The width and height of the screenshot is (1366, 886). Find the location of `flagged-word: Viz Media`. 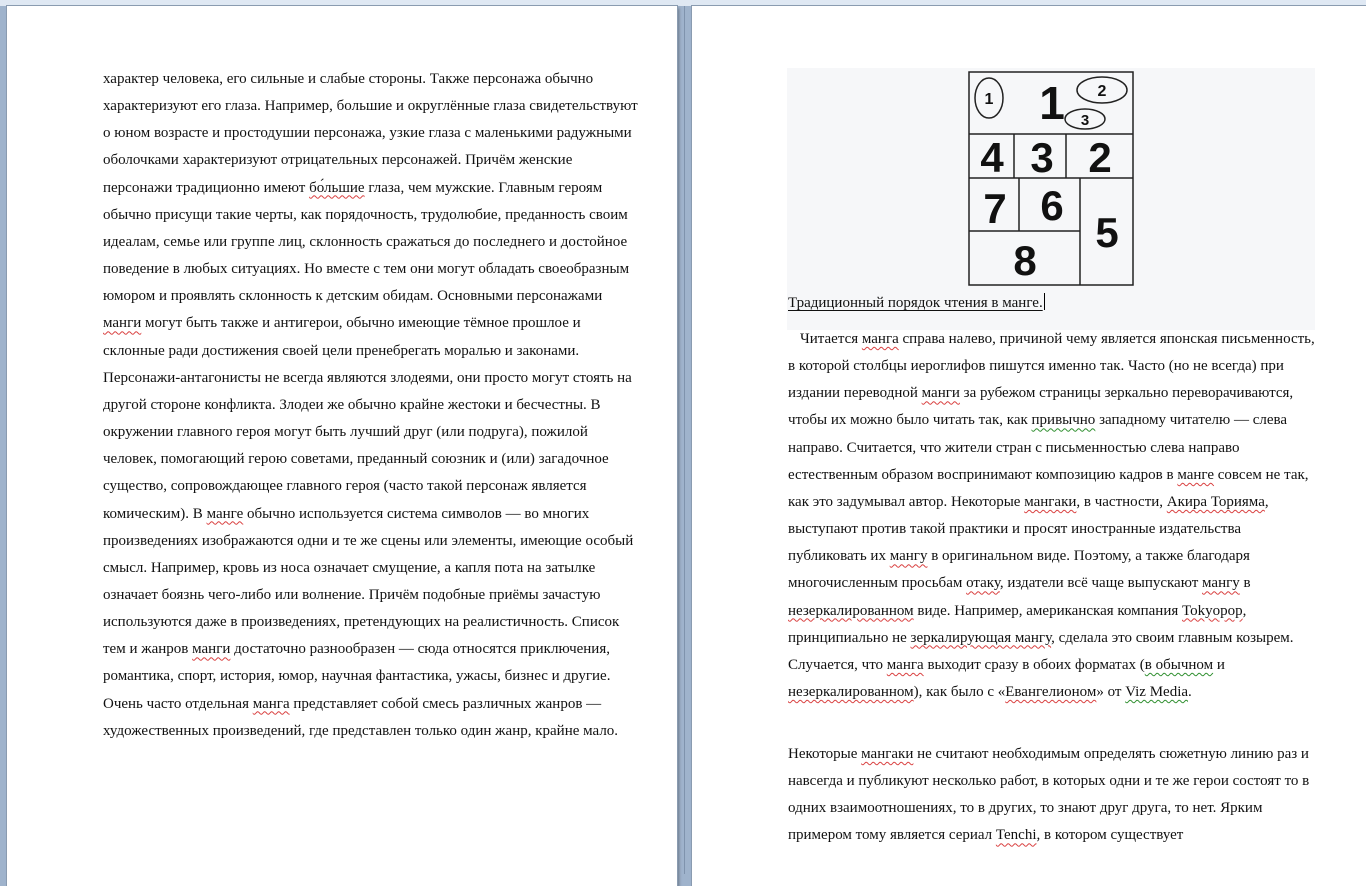

flagged-word: Viz Media is located at coordinates (1157, 692).